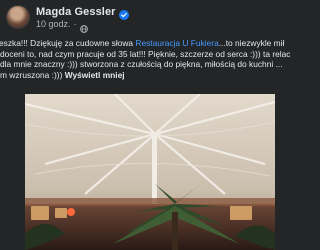  What do you see at coordinates (150, 75) in the screenshot?
I see `post-text-line: m wzruszona :))) Wyświetl mniej` at bounding box center [150, 75].